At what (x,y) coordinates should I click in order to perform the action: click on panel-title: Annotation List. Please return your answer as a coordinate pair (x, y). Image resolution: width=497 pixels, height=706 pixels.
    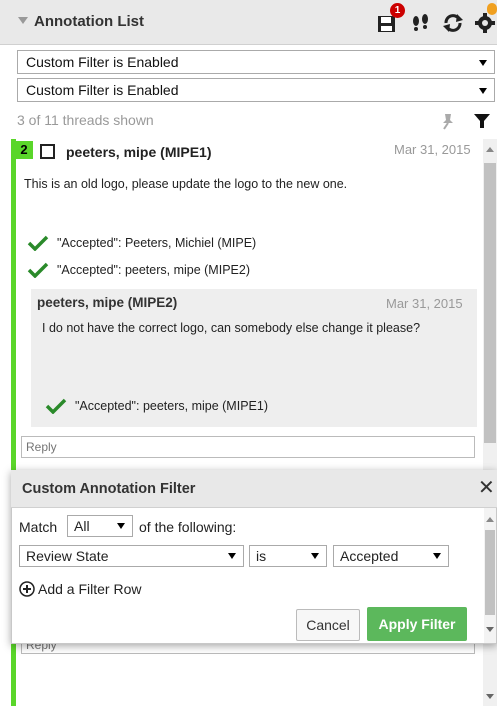
    Looking at the image, I should click on (89, 21).